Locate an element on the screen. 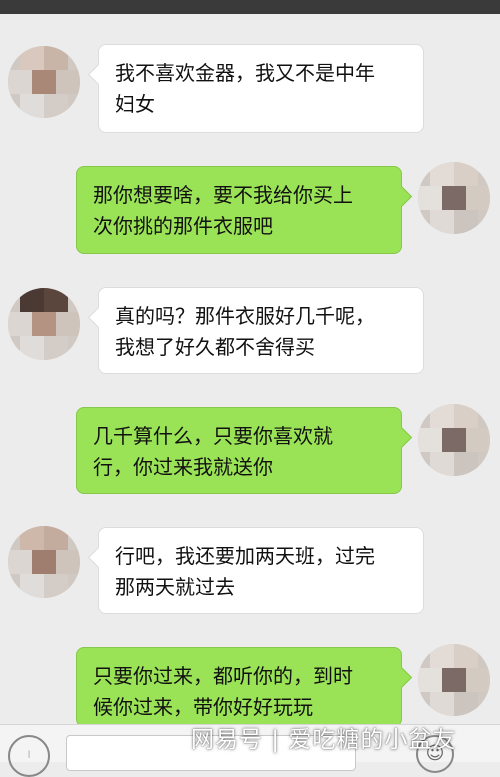  message-bubble-outgoing: 那你想要啥，要不我给你买上 次你挑的那件衣服吧 is located at coordinates (239, 210).